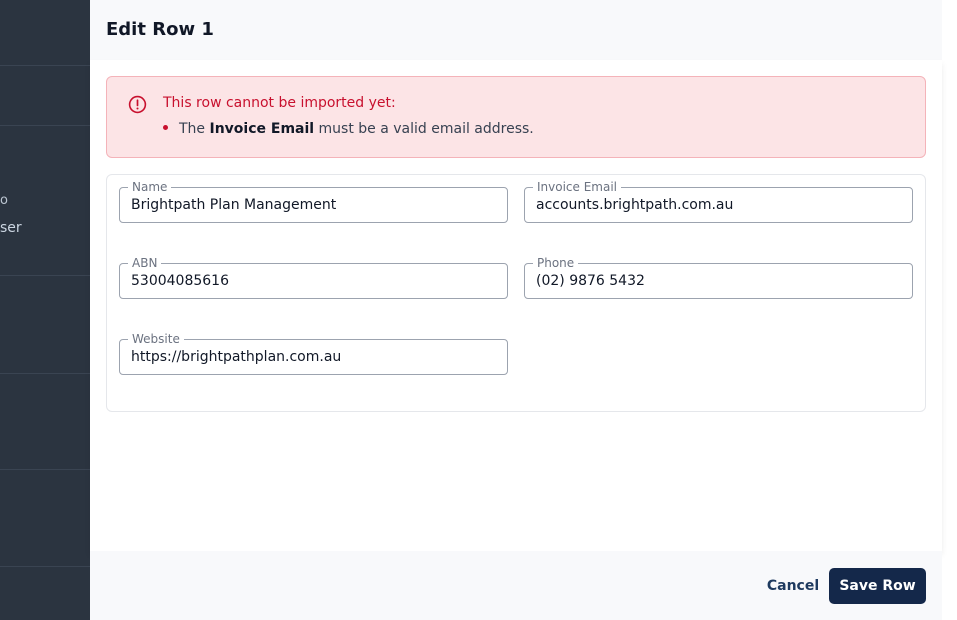  I want to click on abn-field: ABN, so click(313, 277).